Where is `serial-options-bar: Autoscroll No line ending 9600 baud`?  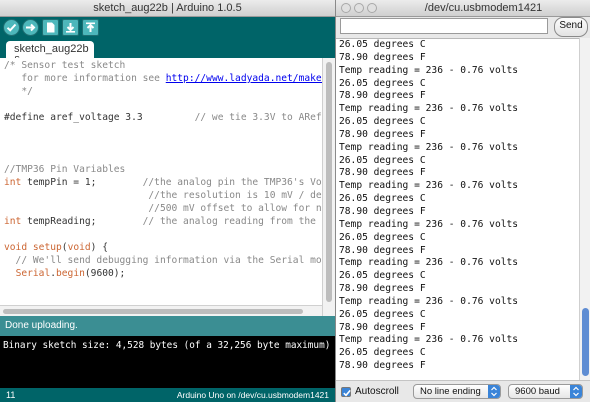 serial-options-bar: Autoscroll No line ending 9600 baud is located at coordinates (463, 391).